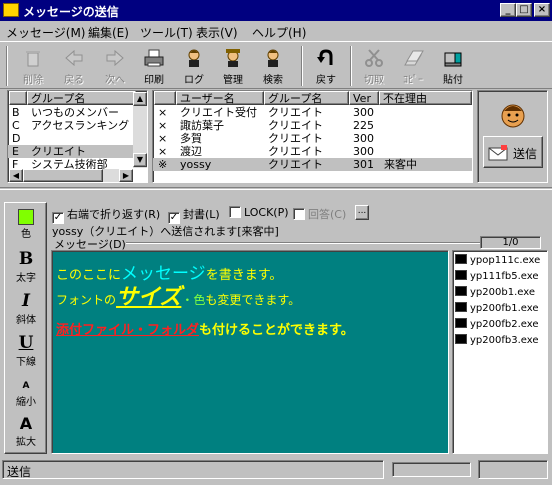  I want to click on scroll-left-button: ◀, so click(16, 175).